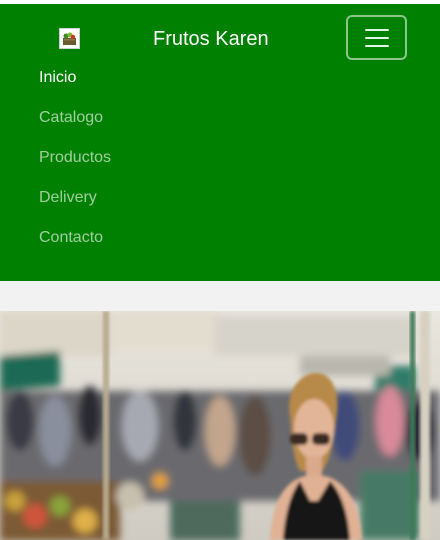 Image resolution: width=440 pixels, height=540 pixels. Describe the element at coordinates (376, 37) in the screenshot. I see `navbar-toggler-button` at that location.